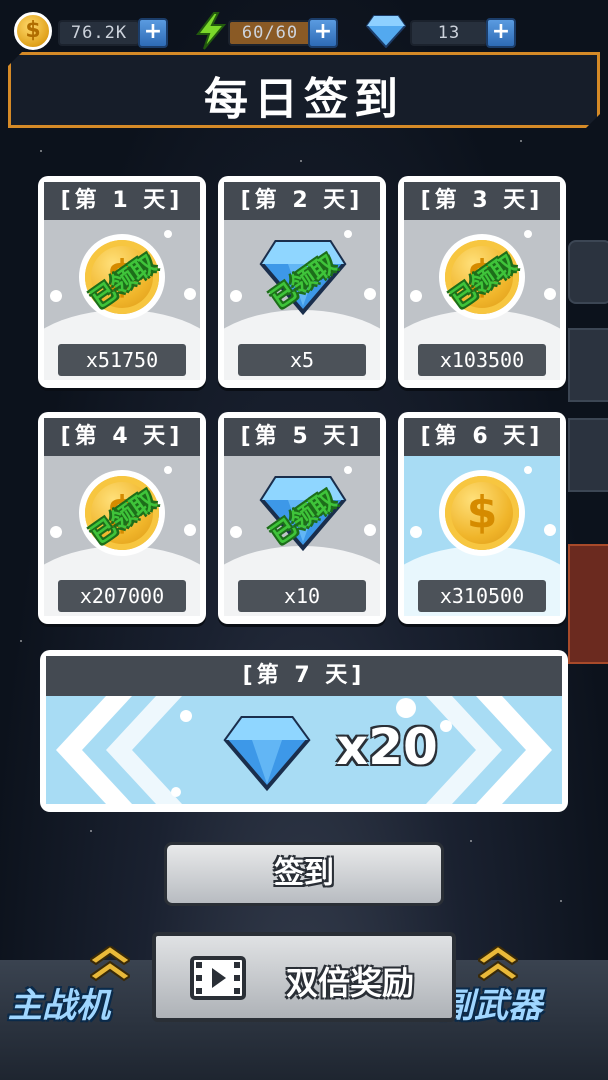 This screenshot has height=1080, width=608. Describe the element at coordinates (122, 201) in the screenshot. I see `day-label: [第 1 天]` at that location.